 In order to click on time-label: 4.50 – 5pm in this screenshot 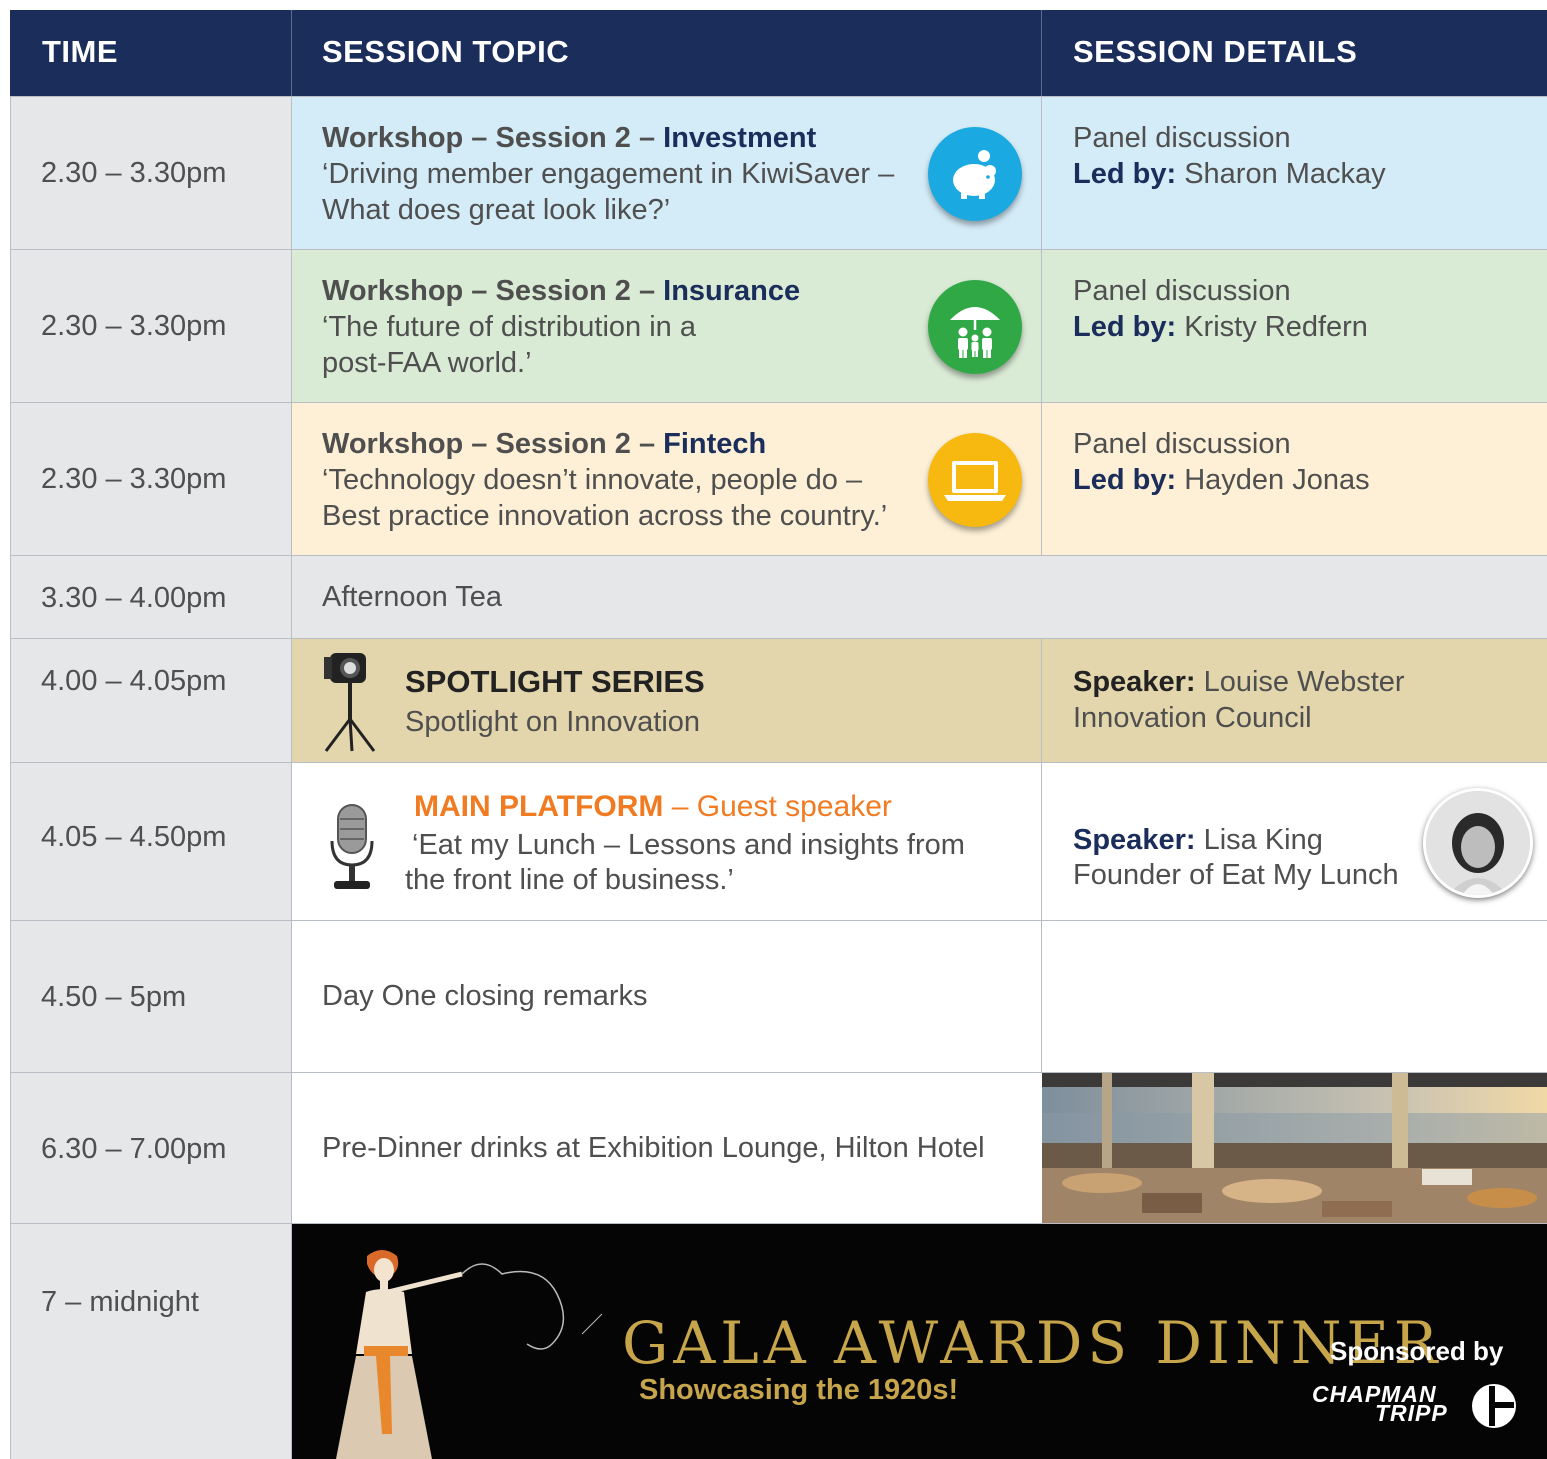, I will do `click(114, 997)`.